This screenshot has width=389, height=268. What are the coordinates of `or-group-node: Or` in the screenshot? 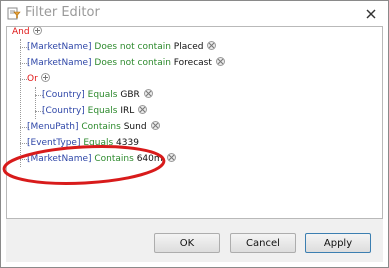 It's located at (38, 79).